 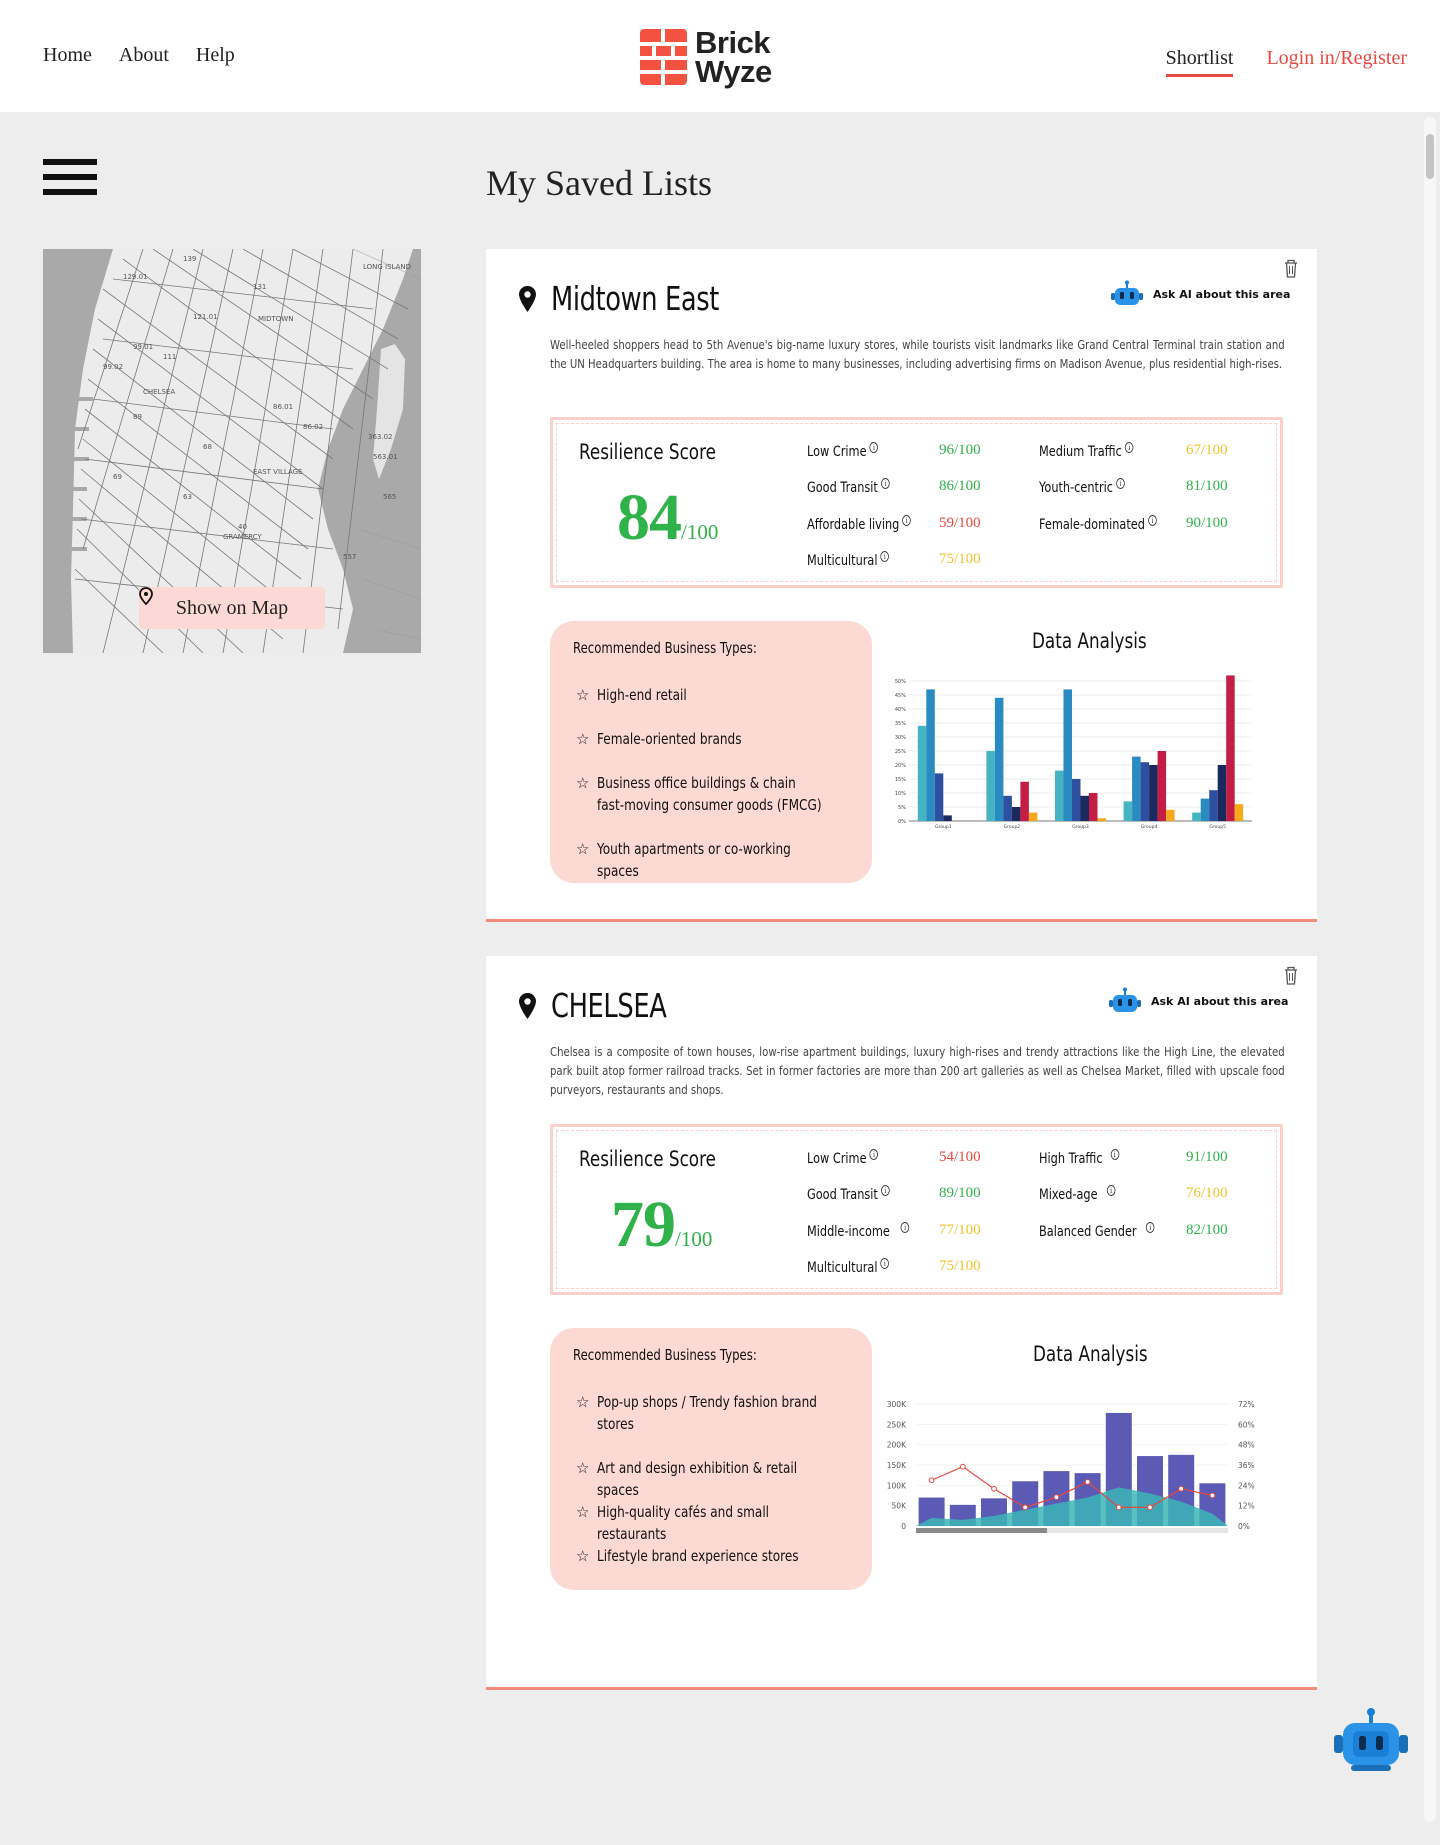 I want to click on y-tick-label: 20%, so click(x=900, y=766).